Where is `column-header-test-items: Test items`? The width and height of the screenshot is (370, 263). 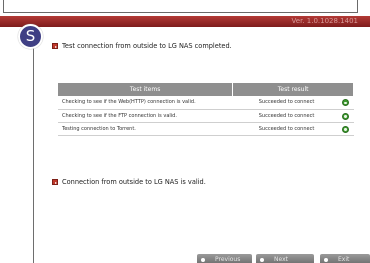
column-header-test-items: Test items is located at coordinates (146, 89).